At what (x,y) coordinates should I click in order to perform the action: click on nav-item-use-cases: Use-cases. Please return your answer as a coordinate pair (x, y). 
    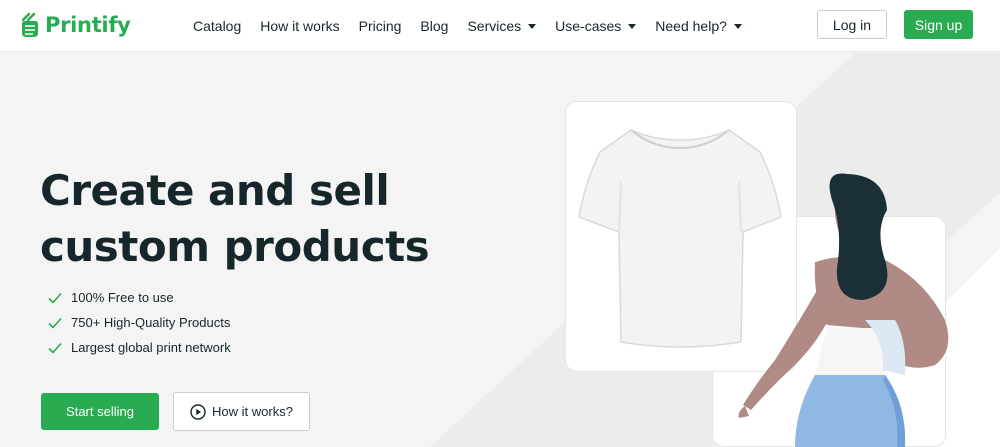
    Looking at the image, I should click on (596, 26).